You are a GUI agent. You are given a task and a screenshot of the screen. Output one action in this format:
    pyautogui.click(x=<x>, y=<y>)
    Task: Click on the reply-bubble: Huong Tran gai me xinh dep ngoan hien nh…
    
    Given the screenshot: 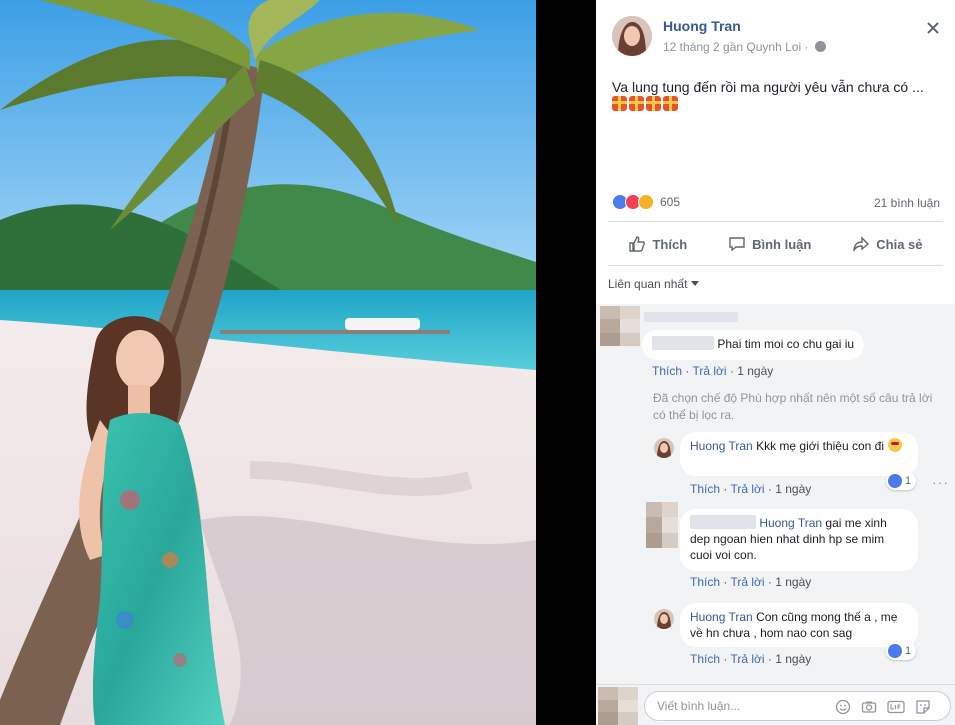 What is the action you would take?
    pyautogui.click(x=799, y=540)
    